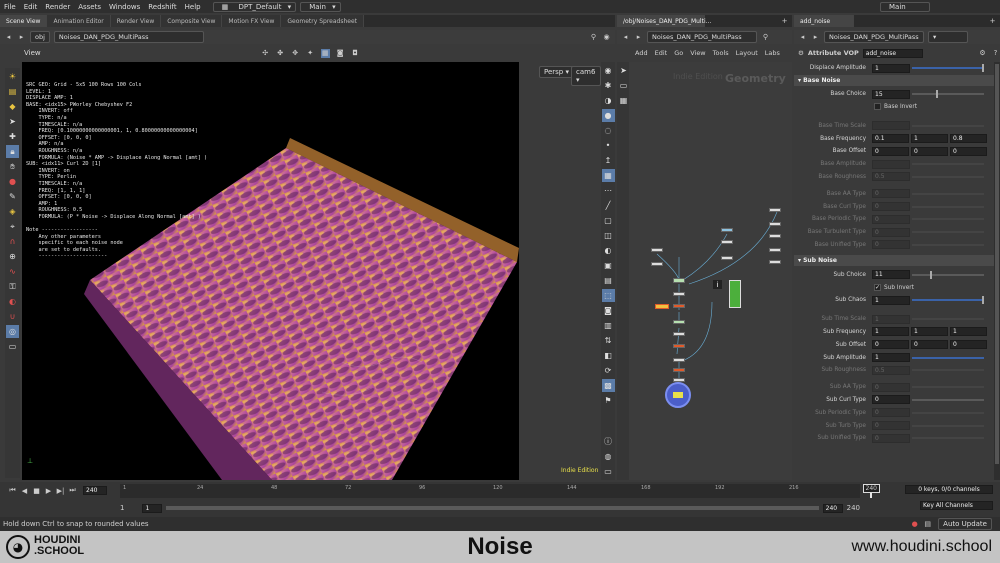 This screenshot has width=1000, height=563. I want to click on parm-tab-add-icon: +, so click(992, 21).